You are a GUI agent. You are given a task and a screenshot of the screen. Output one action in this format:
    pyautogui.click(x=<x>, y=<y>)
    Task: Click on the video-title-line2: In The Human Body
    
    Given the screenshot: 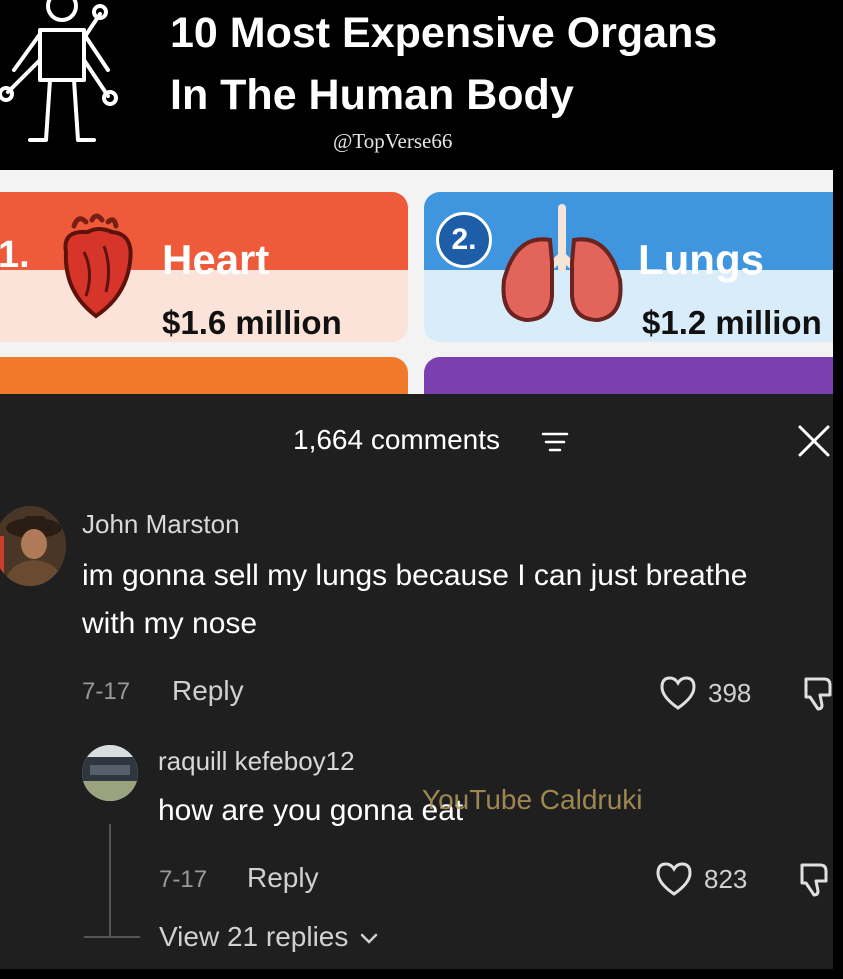 What is the action you would take?
    pyautogui.click(x=372, y=95)
    